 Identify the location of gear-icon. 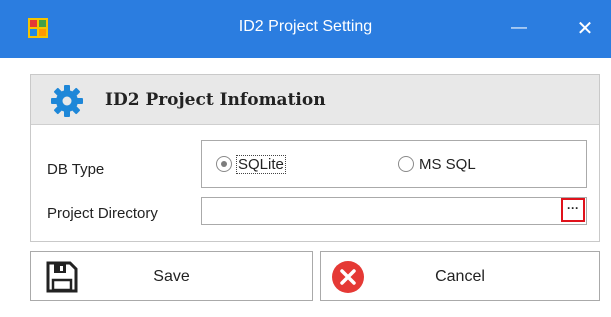
(67, 101).